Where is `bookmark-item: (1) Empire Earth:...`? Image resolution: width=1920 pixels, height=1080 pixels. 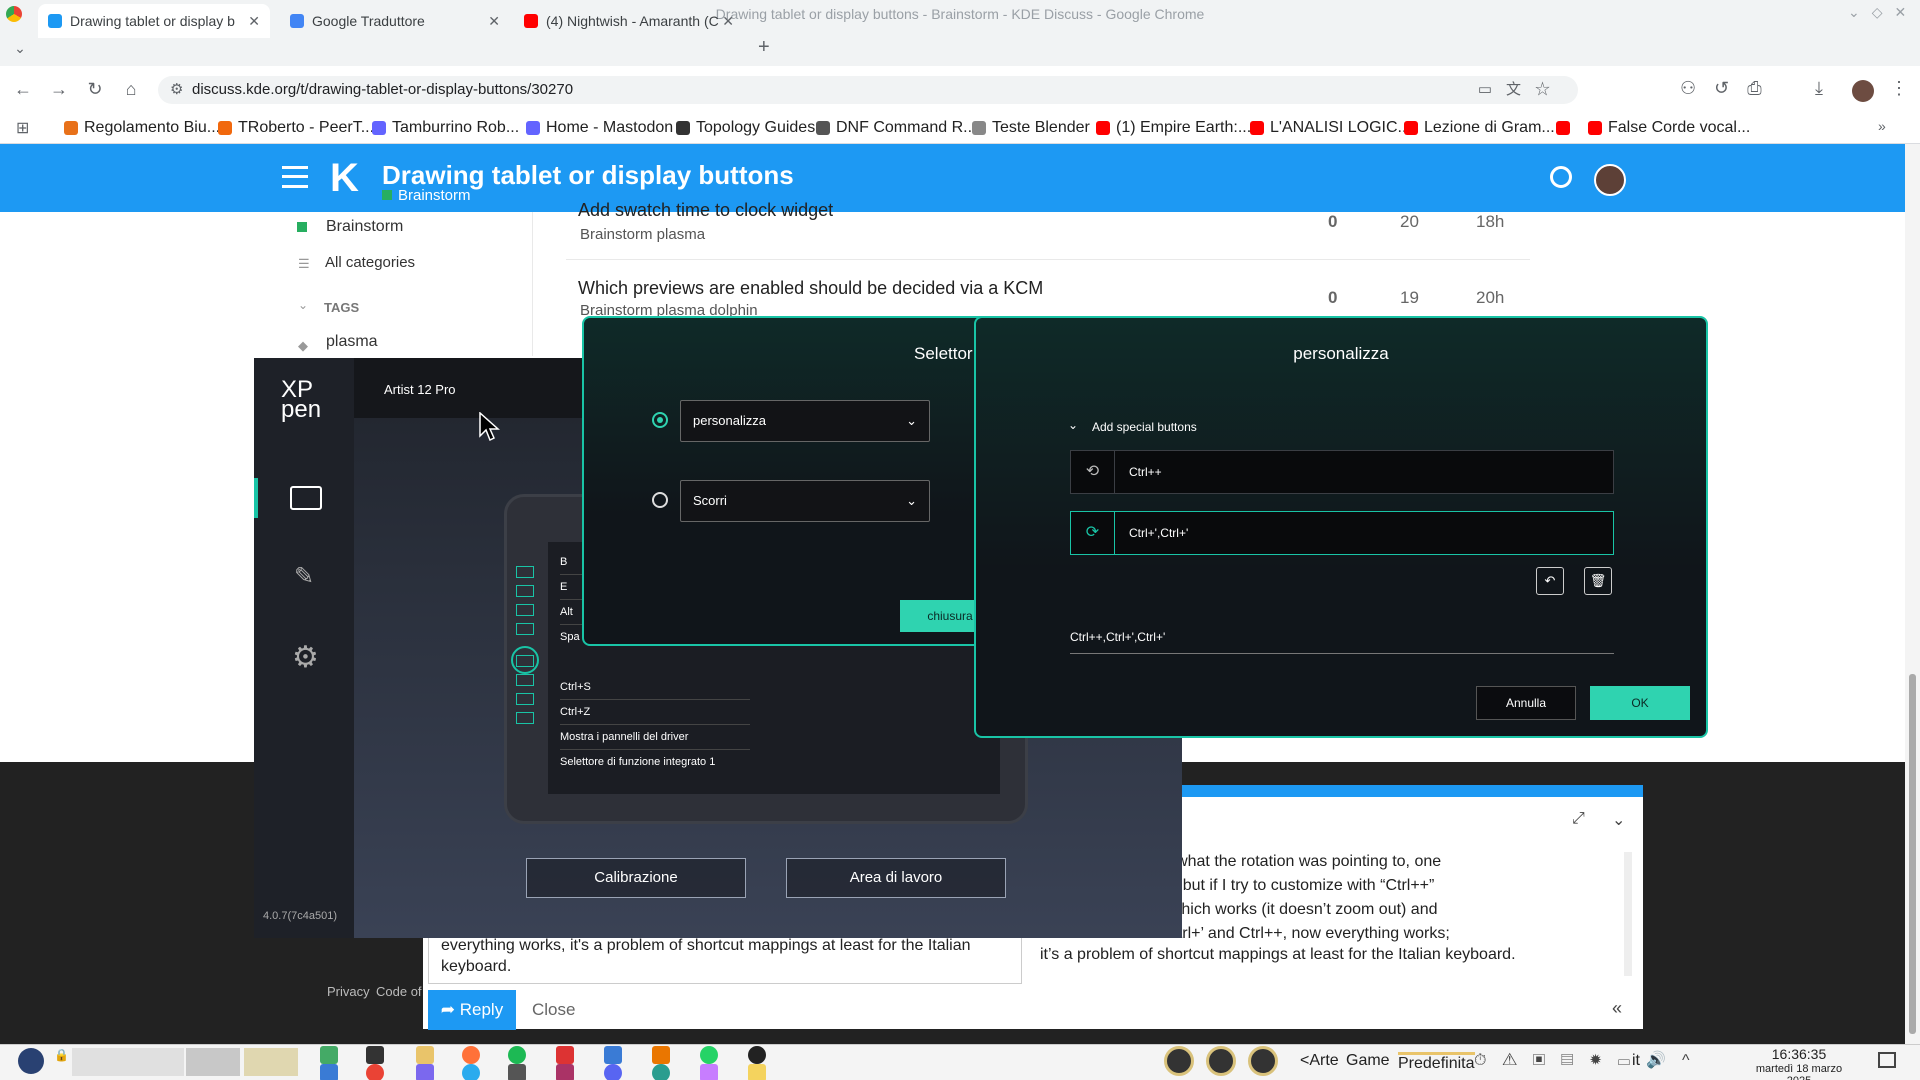
bookmark-item: (1) Empire Earth:... is located at coordinates (1173, 128).